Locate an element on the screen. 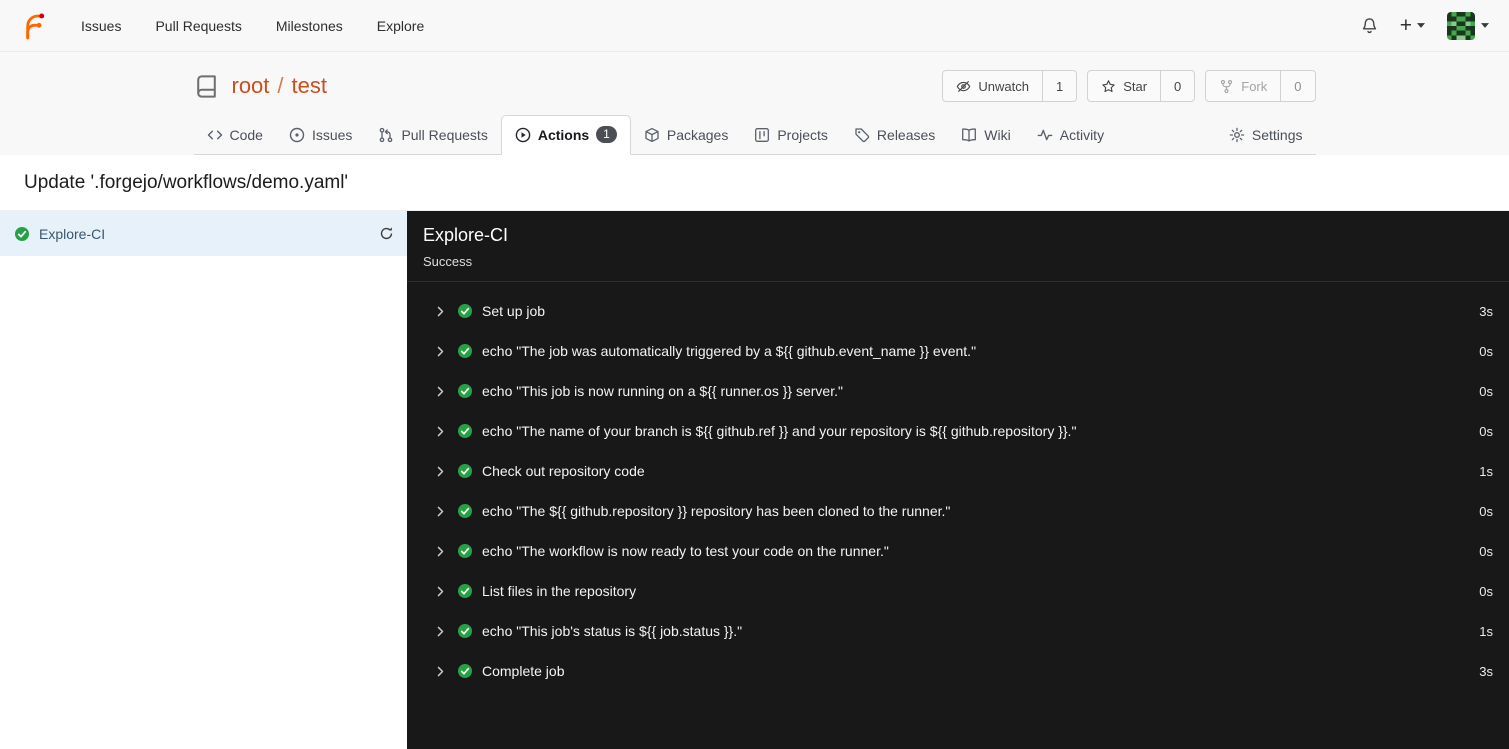 Image resolution: width=1509 pixels, height=749 pixels. step-name: Check out repository code is located at coordinates (563, 471).